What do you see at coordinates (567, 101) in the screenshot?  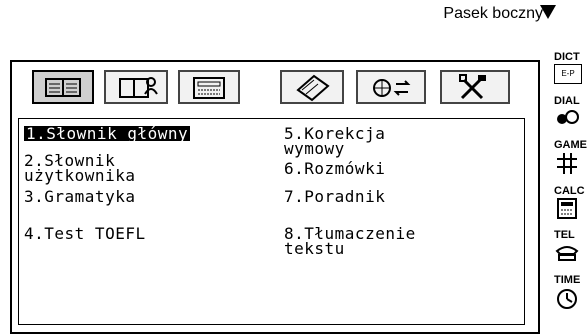 I see `sidebar-item-label: DIAL` at bounding box center [567, 101].